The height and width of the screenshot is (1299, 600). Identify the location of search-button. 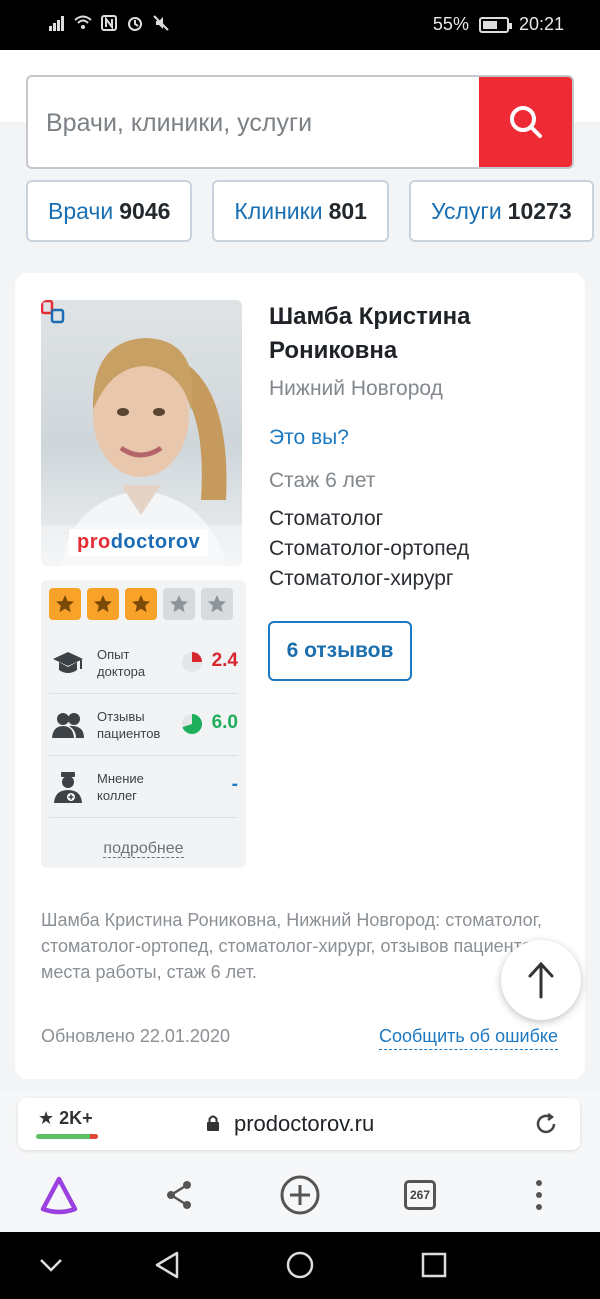
(525, 122).